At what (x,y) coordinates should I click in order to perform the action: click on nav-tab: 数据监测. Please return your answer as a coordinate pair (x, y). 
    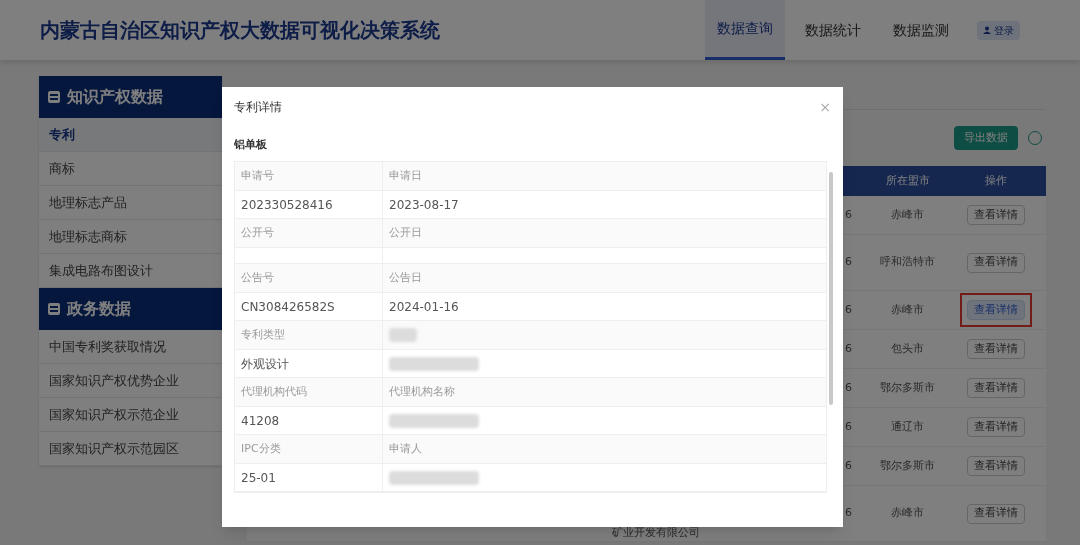
    Looking at the image, I should click on (921, 30).